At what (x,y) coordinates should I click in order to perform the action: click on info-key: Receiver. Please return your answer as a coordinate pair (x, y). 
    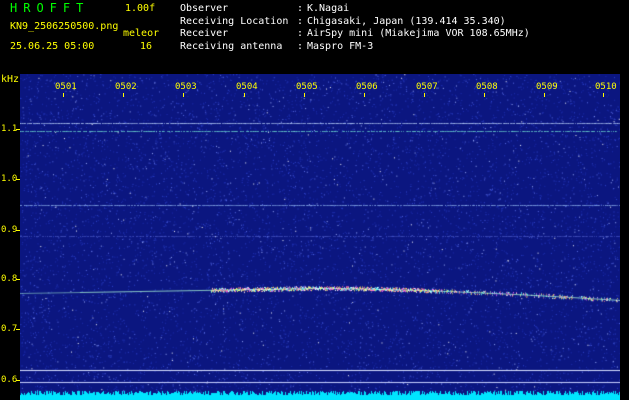
    Looking at the image, I should click on (204, 33).